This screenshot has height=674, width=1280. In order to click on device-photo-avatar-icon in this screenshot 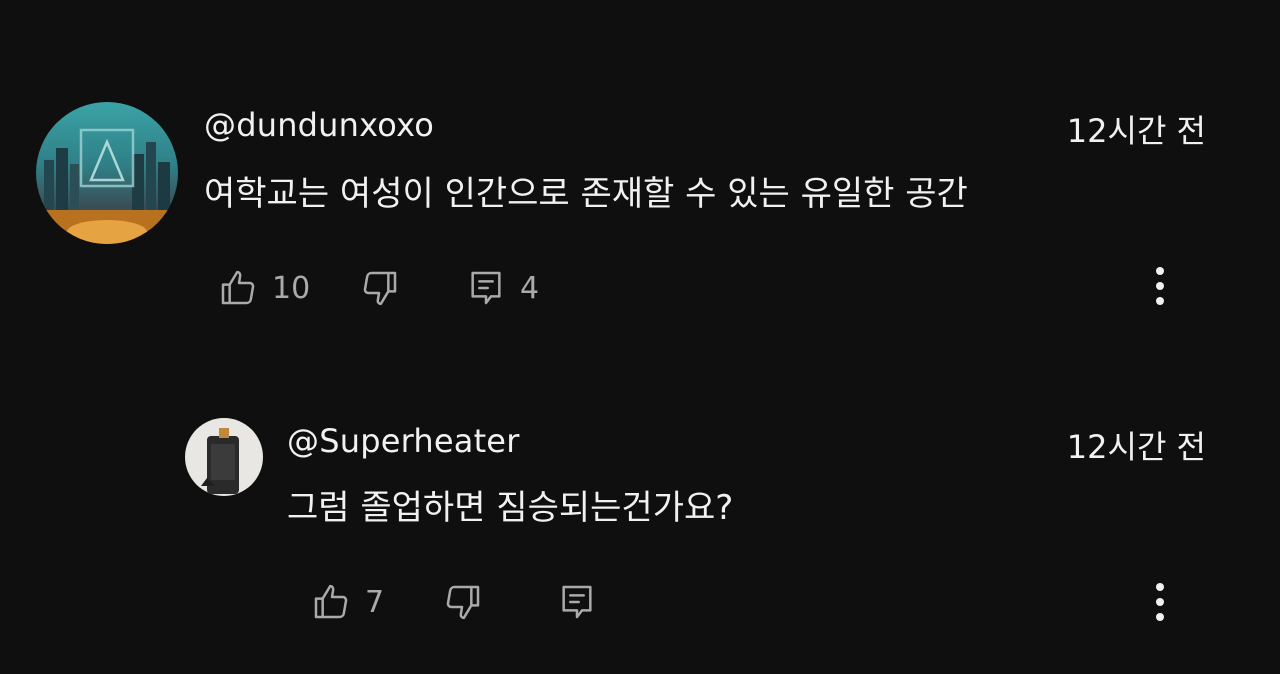, I will do `click(224, 457)`.